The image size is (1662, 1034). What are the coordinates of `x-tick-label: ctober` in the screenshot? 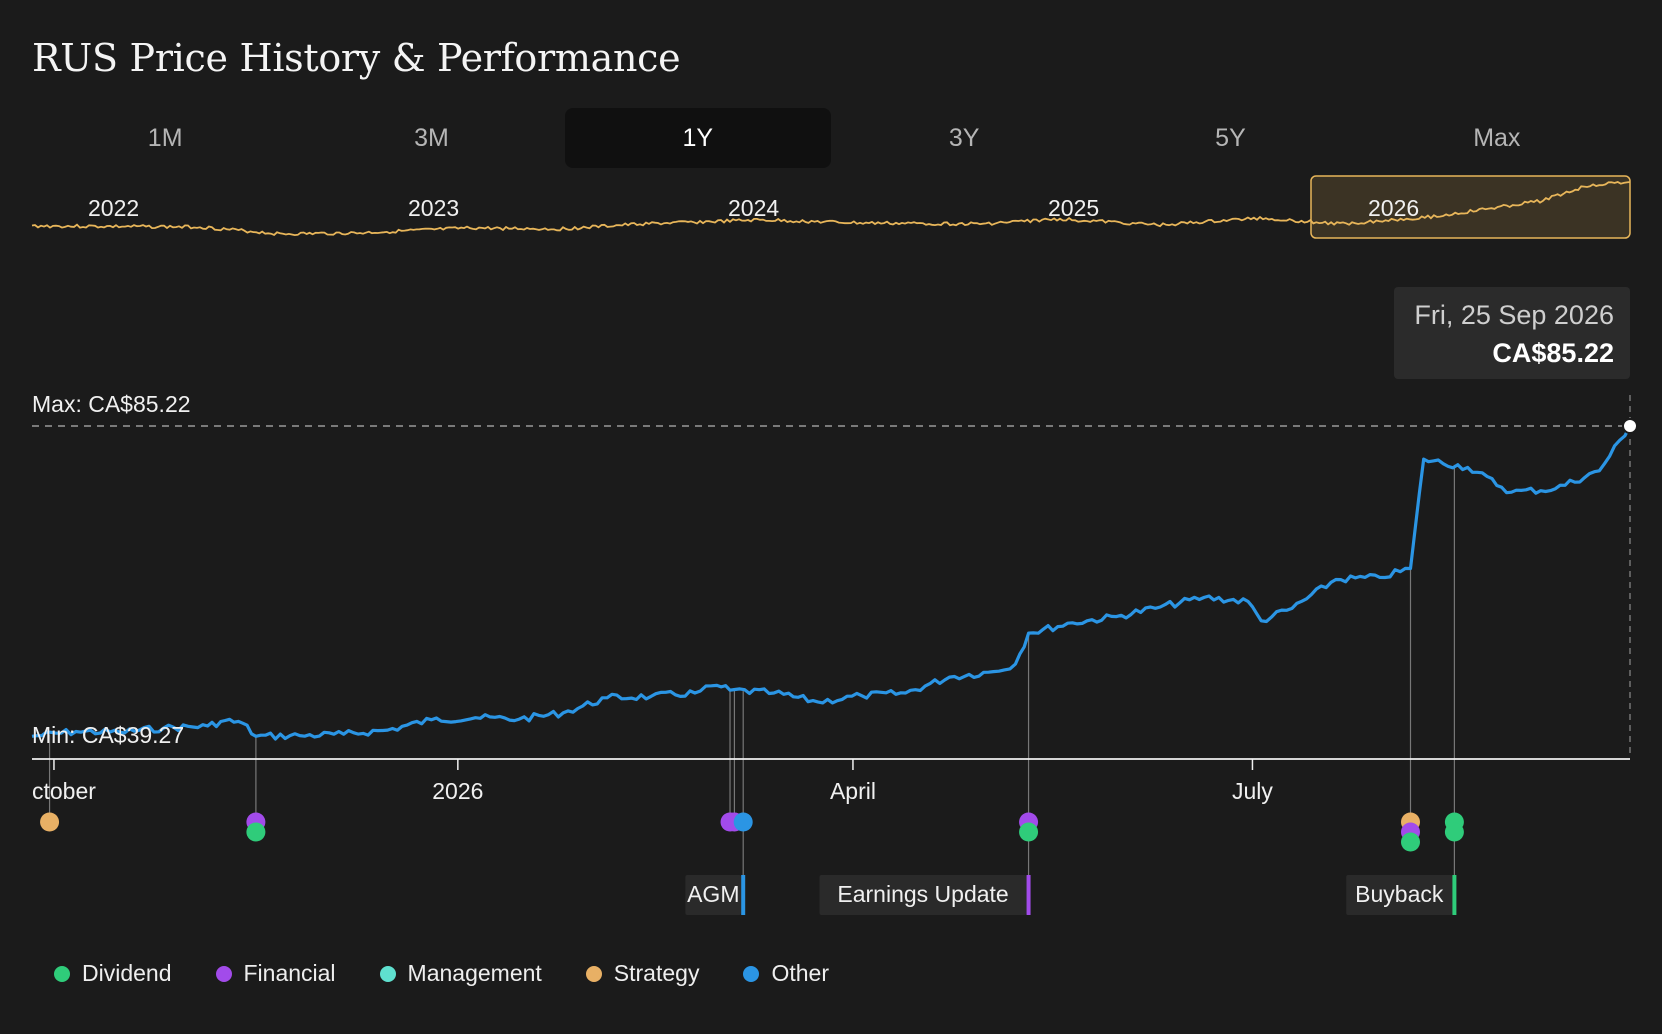 It's located at (64, 791).